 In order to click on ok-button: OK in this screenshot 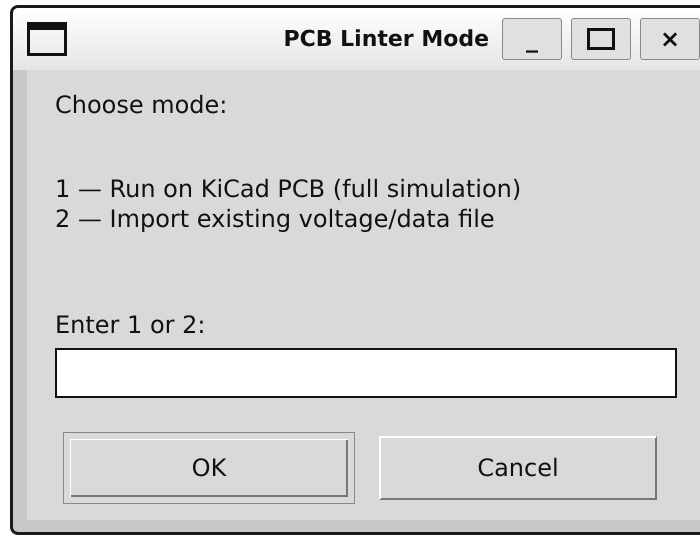, I will do `click(209, 468)`.